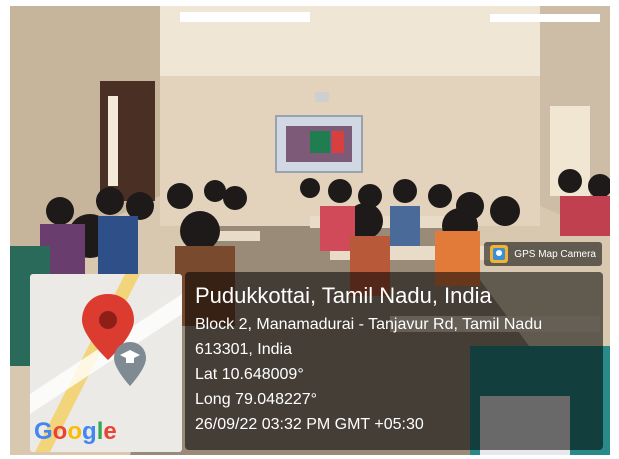 The image size is (619, 459). What do you see at coordinates (75, 431) in the screenshot?
I see `google-logo: Google` at bounding box center [75, 431].